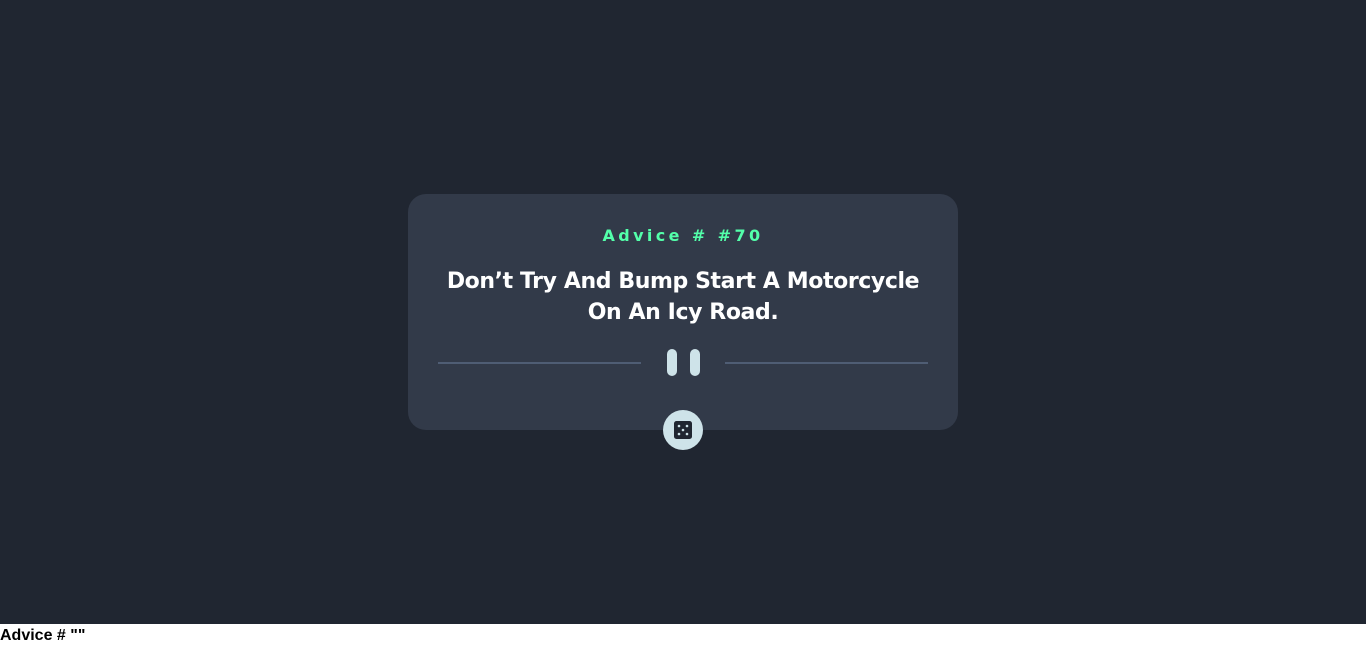  What do you see at coordinates (539, 363) in the screenshot?
I see `divider-line-left` at bounding box center [539, 363].